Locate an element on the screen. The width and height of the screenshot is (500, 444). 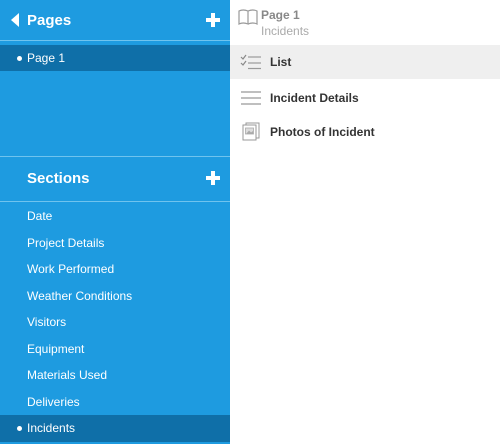
item-incident-details: Incident Details is located at coordinates (365, 98).